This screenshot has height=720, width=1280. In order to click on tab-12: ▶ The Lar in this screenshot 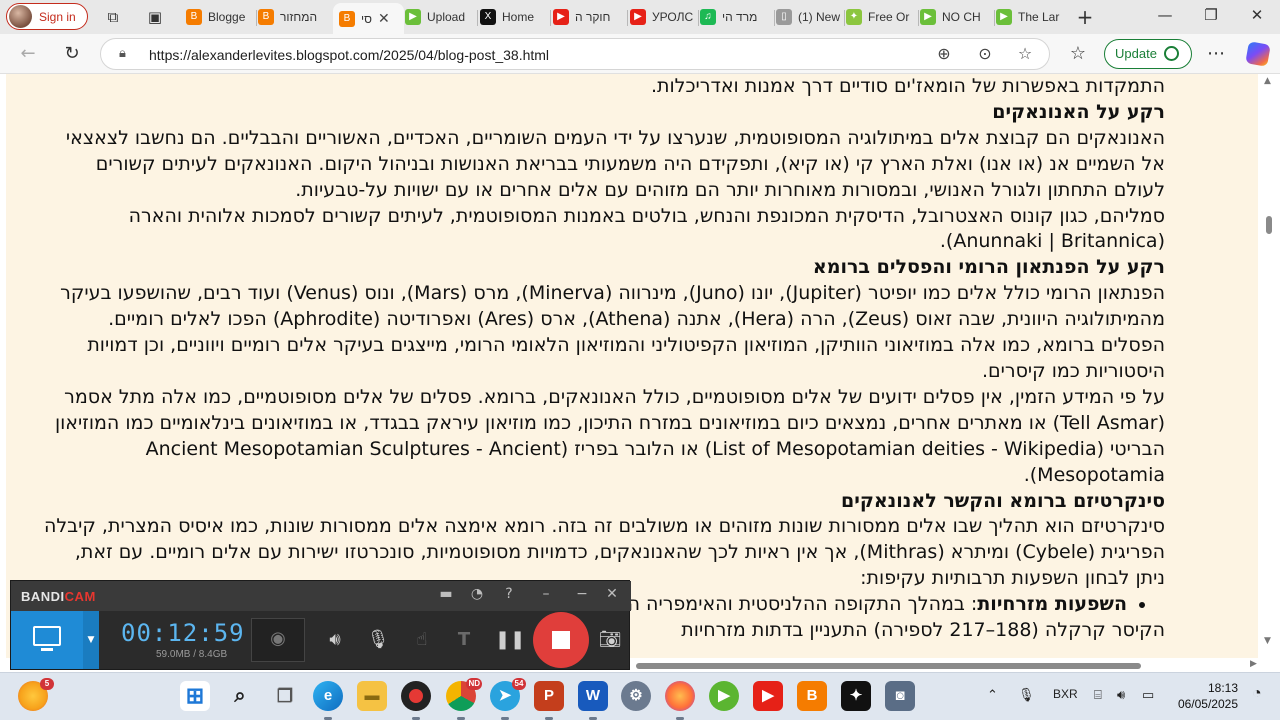, I will do `click(1029, 17)`.